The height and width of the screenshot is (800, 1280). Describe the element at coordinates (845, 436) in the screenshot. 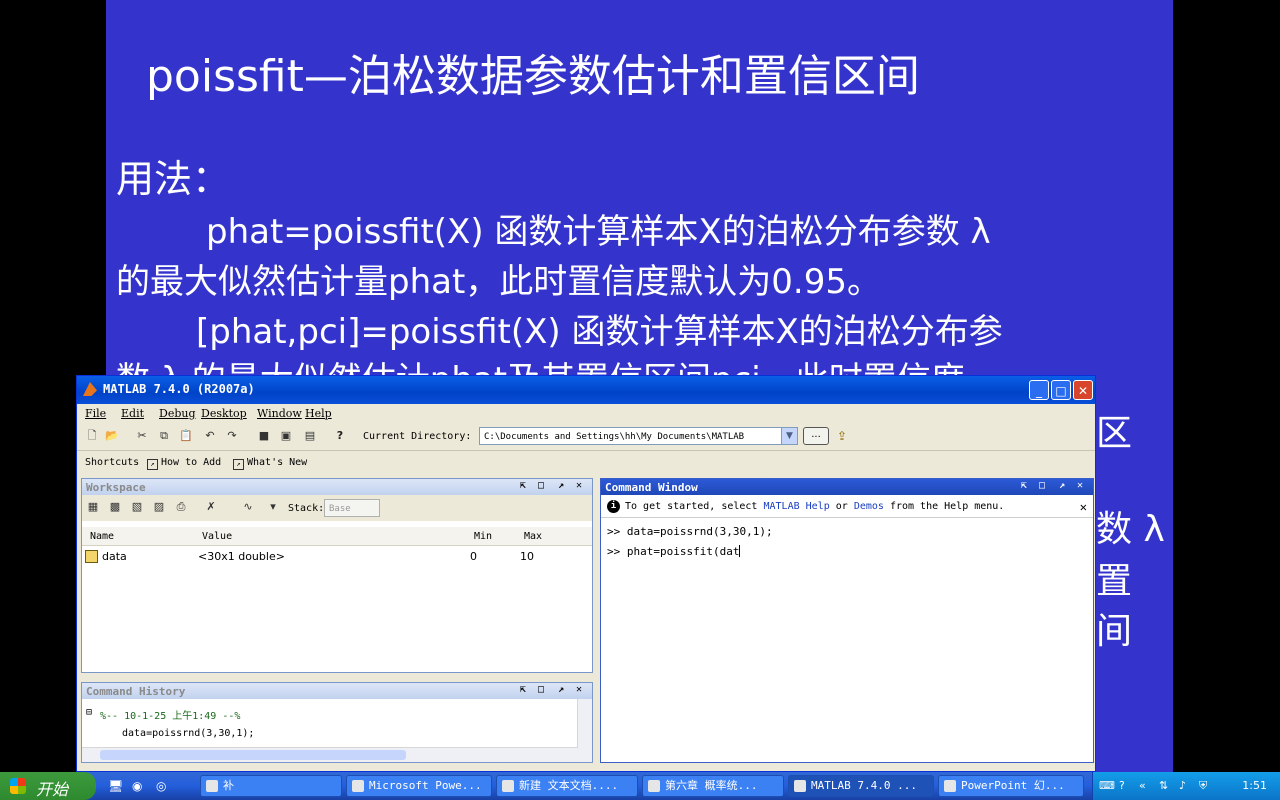

I see `folder-up-icon: ⇪` at that location.